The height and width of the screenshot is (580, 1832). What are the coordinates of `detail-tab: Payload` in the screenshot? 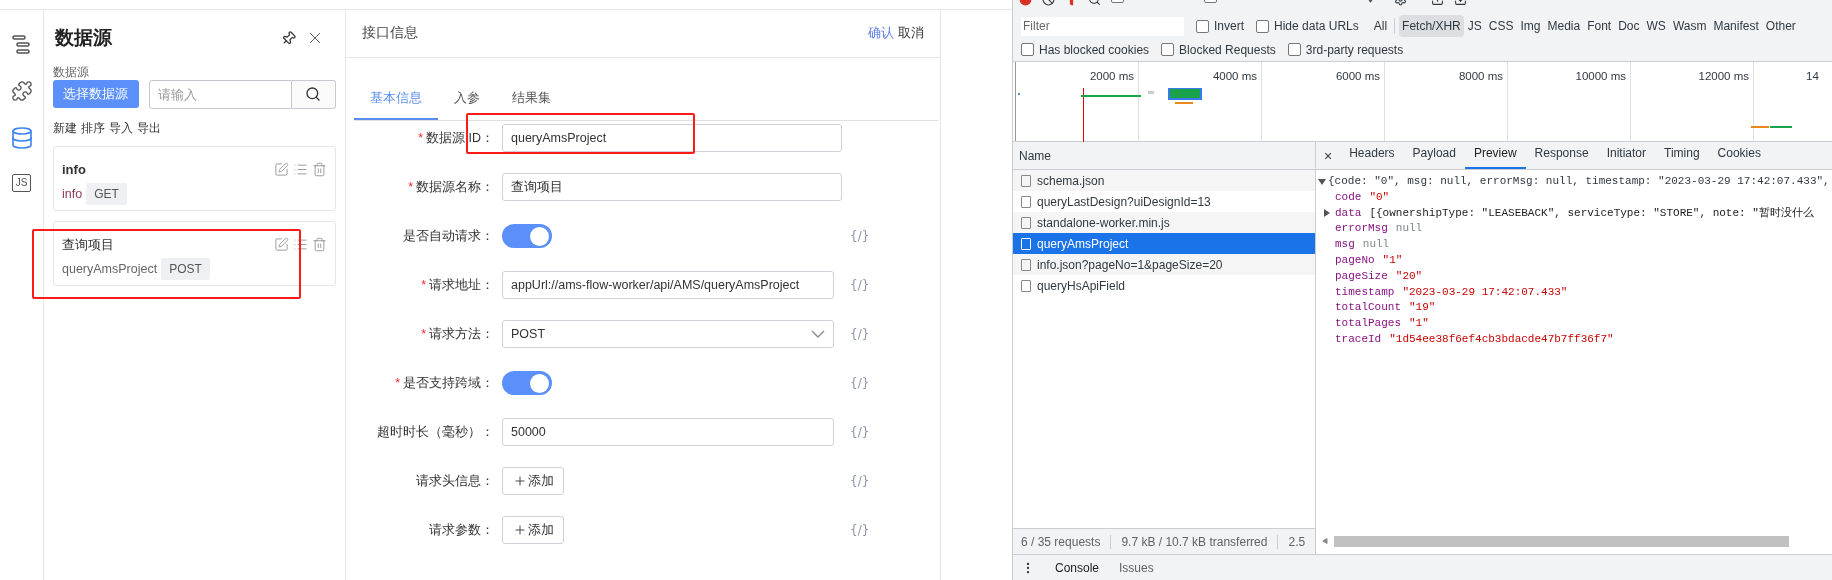 It's located at (1434, 156).